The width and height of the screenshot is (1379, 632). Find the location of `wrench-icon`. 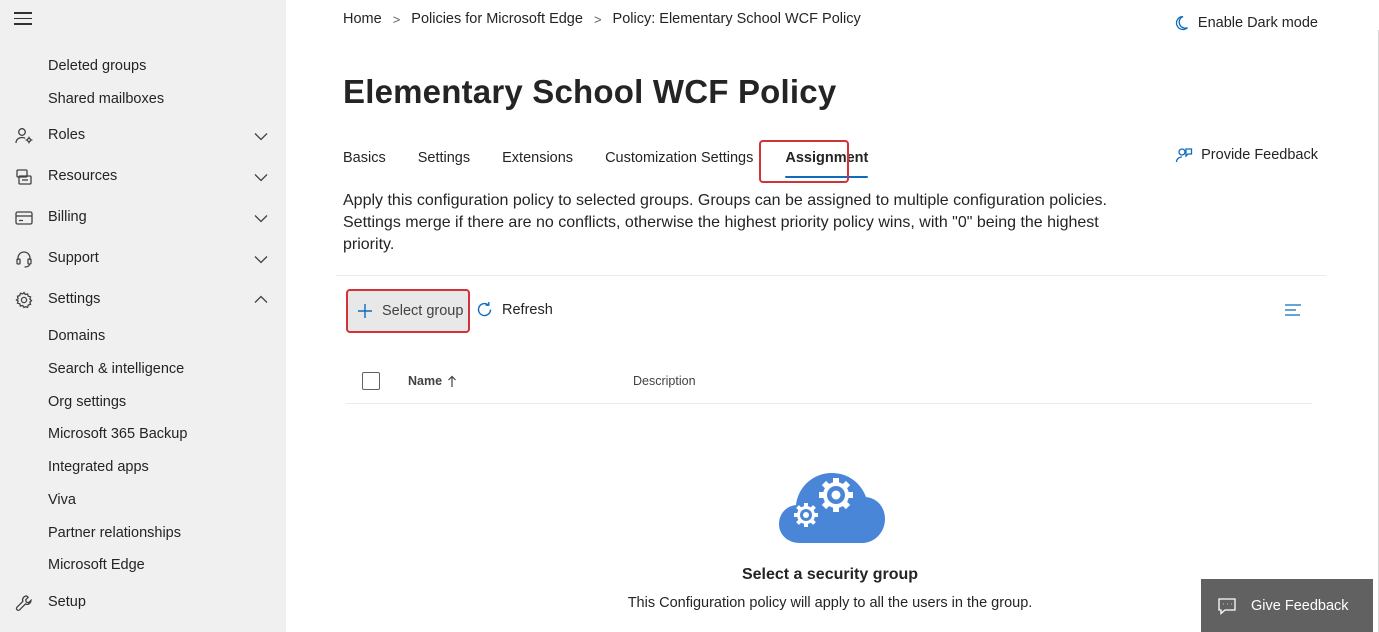

wrench-icon is located at coordinates (23, 603).